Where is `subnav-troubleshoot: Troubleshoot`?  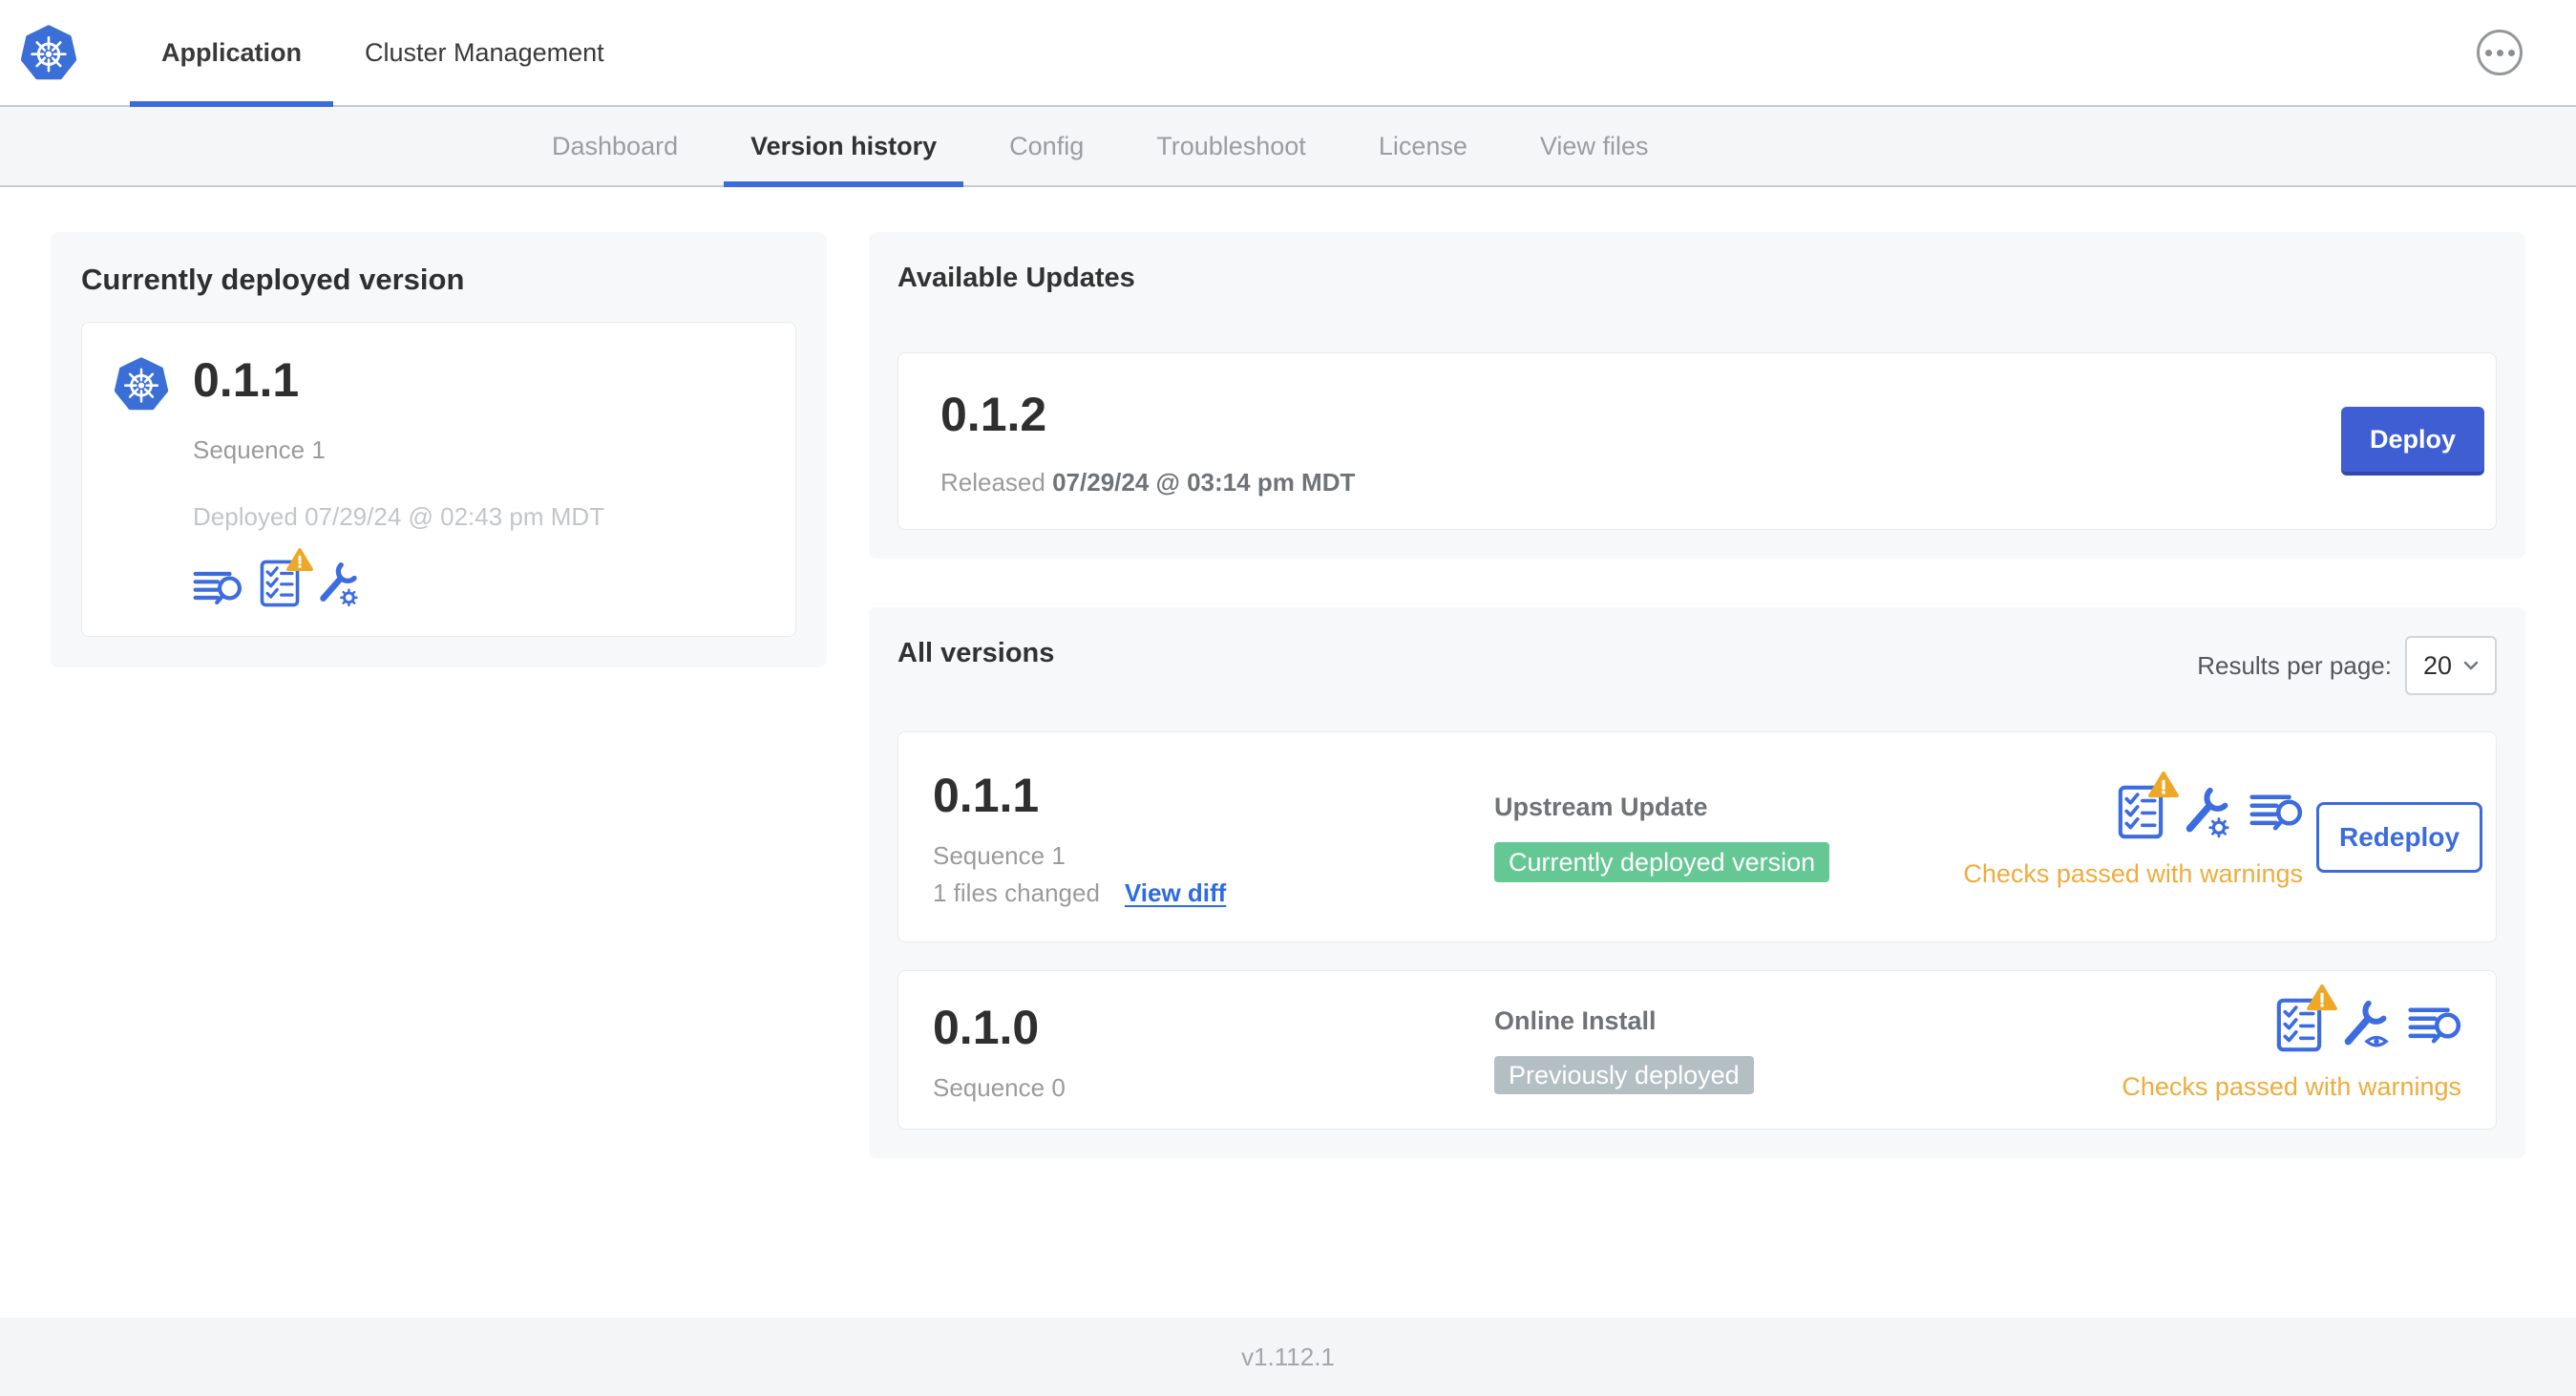
subnav-troubleshoot: Troubleshoot is located at coordinates (1231, 146).